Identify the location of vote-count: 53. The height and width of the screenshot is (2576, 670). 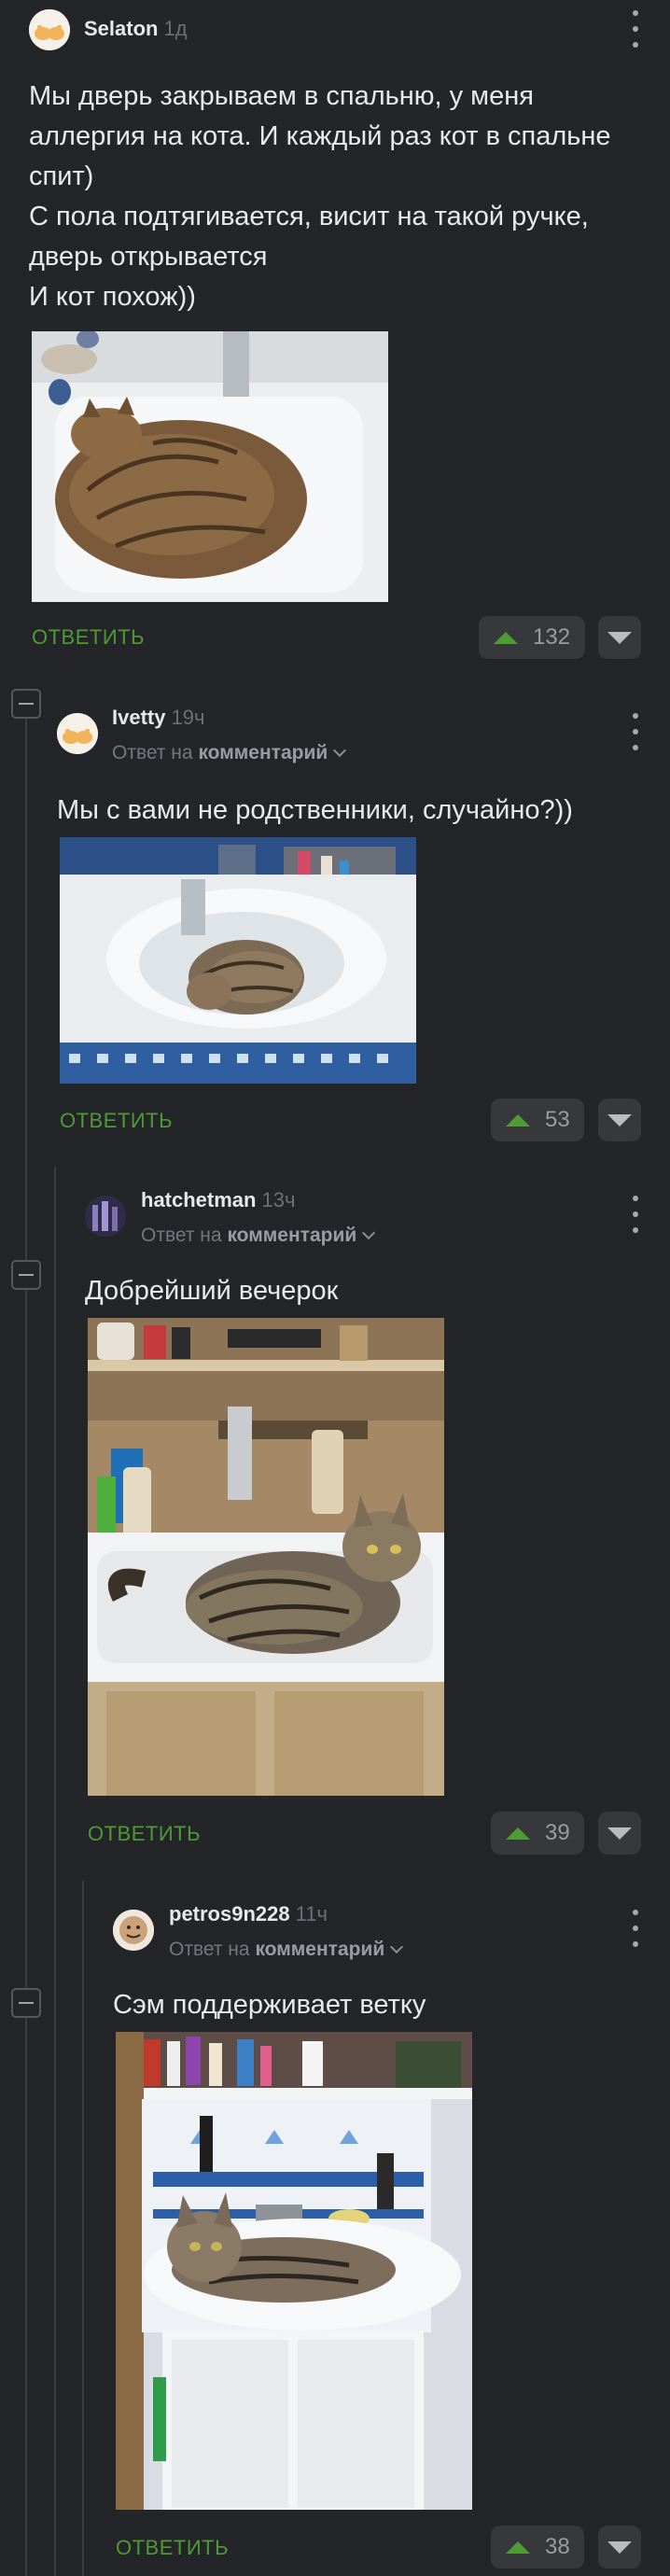
(557, 1119).